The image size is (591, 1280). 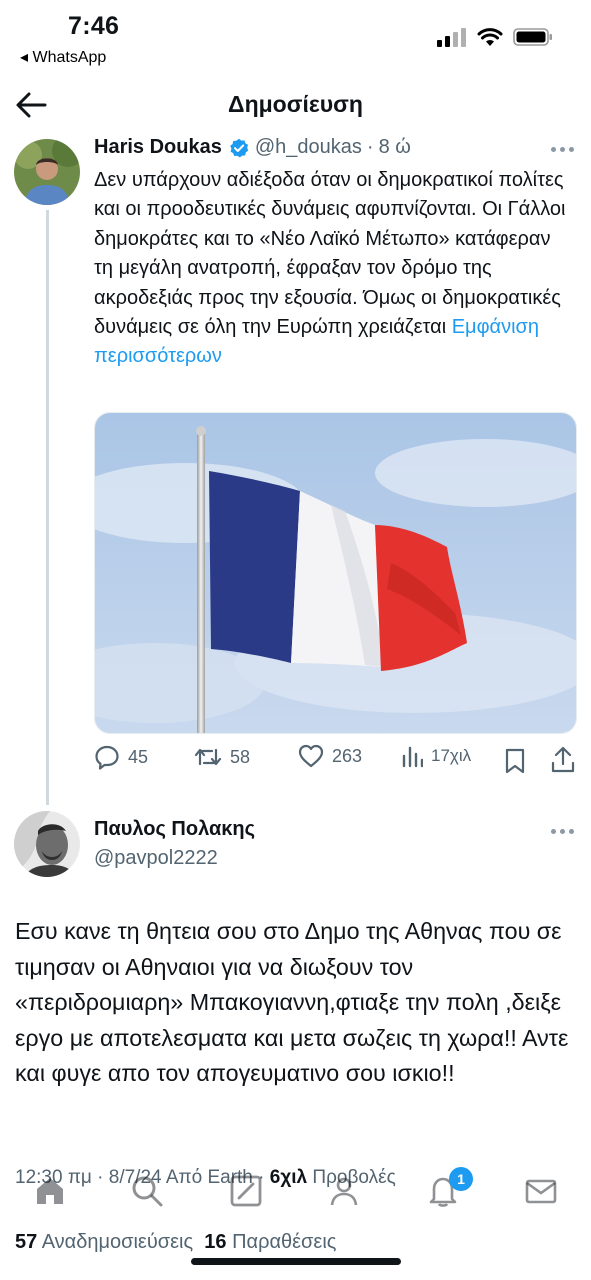 I want to click on reply-stats: 57 Αναδημοσιεύσεις 16 Παραθέσεις, so click(x=175, y=1242).